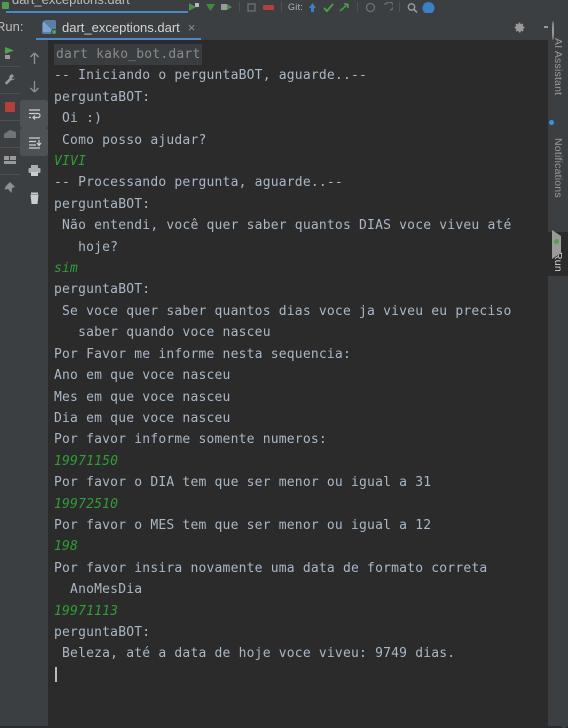 This screenshot has height=728, width=568. I want to click on console-user-input-line: 19971150, so click(86, 461).